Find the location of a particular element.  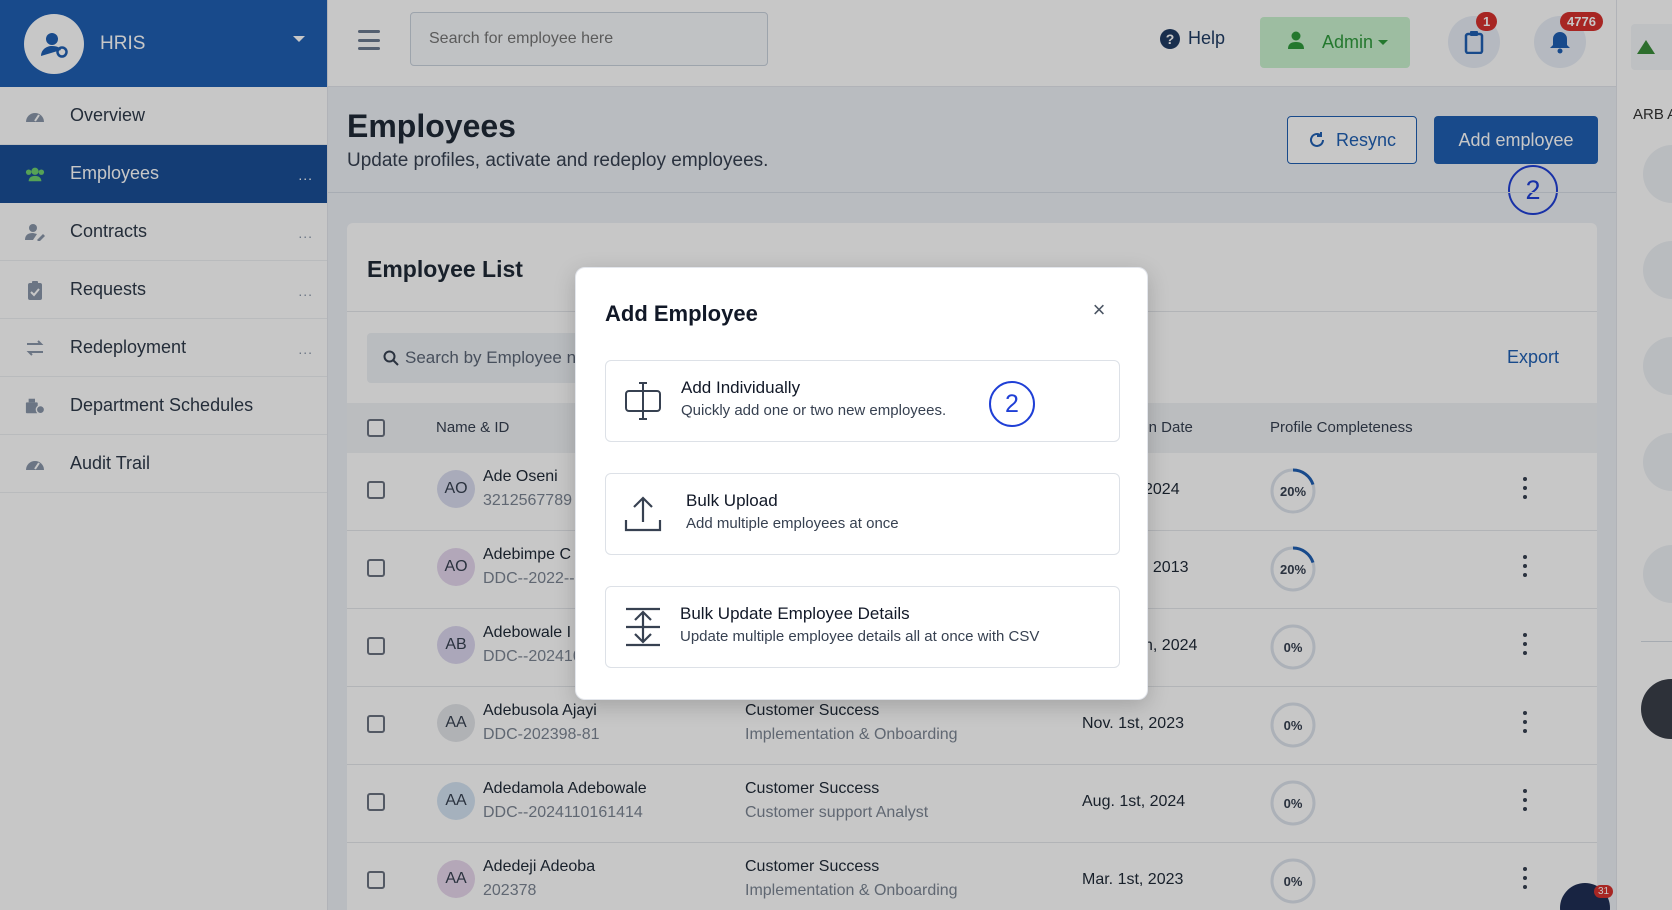

option-description: Add multiple employees at once is located at coordinates (792, 523).